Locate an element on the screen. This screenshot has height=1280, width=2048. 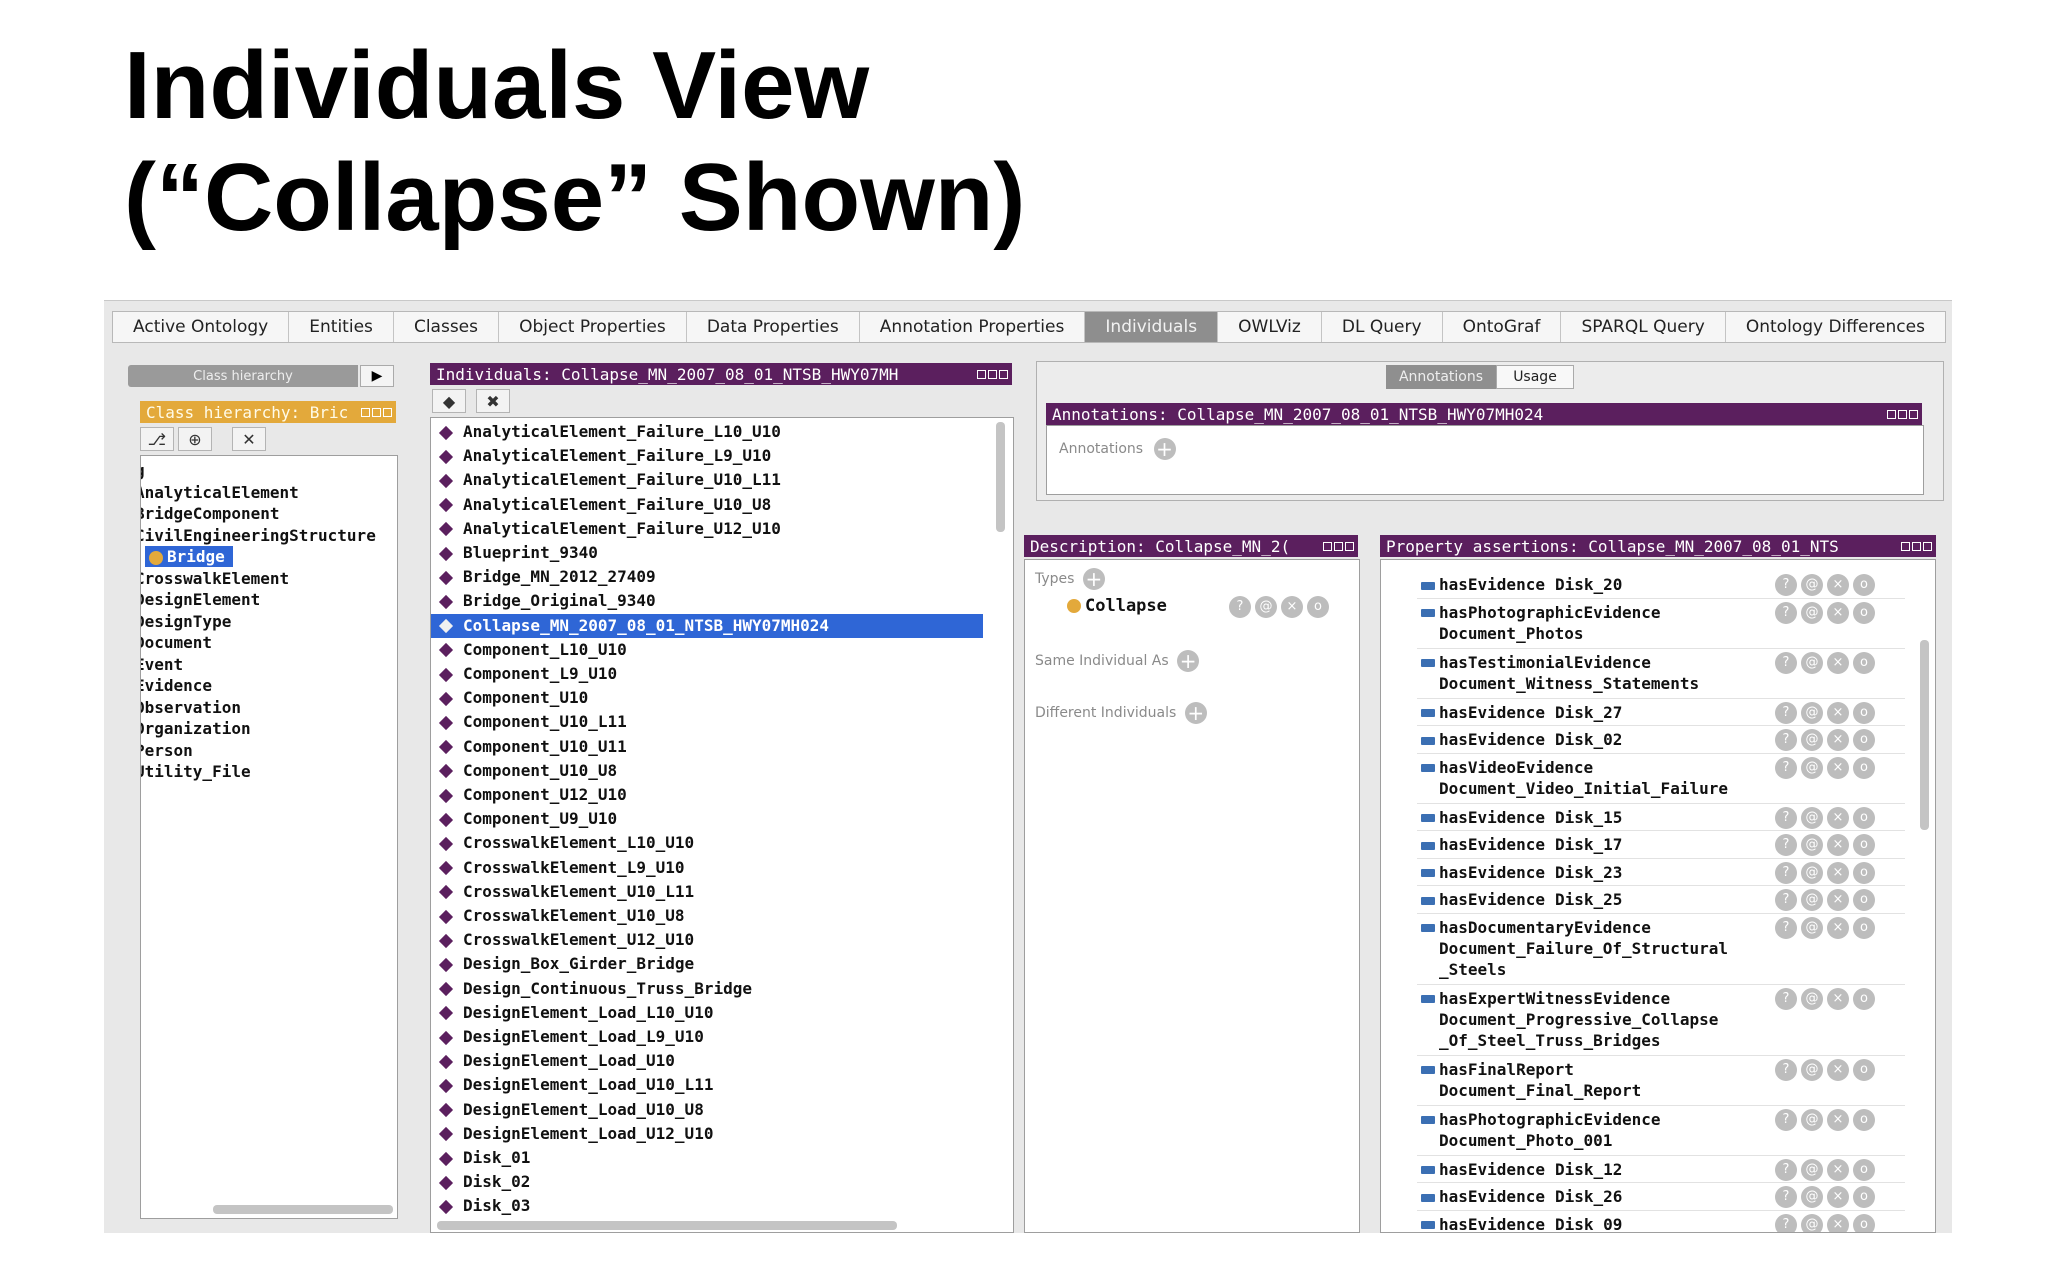
individual-list-item: AnalyticalElement_Failure_L9_U10 is located at coordinates (707, 456).